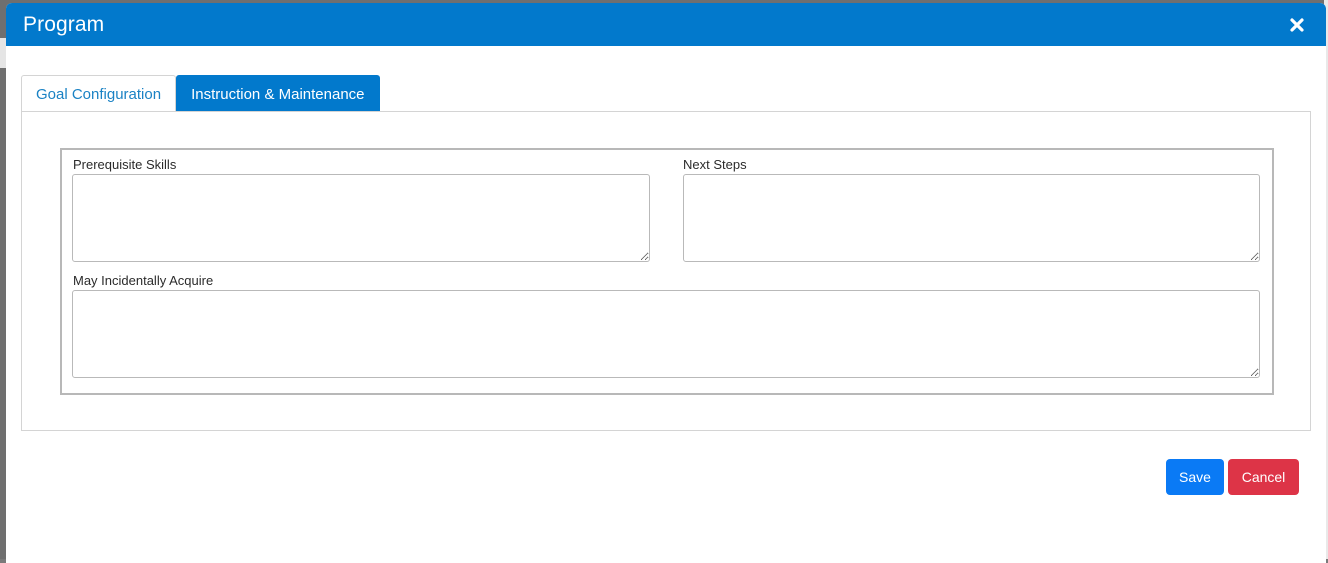 The height and width of the screenshot is (563, 1328). Describe the element at coordinates (64, 24) in the screenshot. I see `modal-title: Program` at that location.